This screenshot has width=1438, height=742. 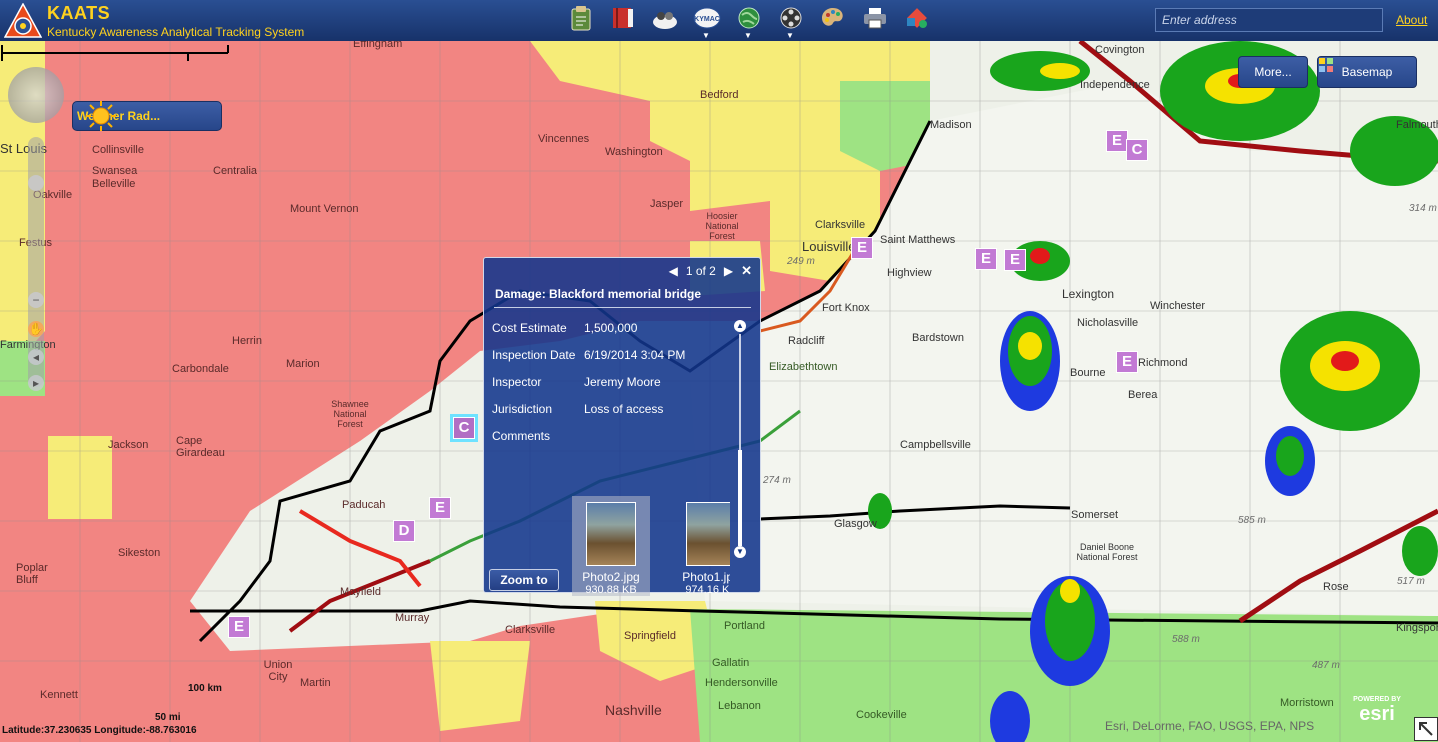 What do you see at coordinates (846, 308) in the screenshot?
I see `city-label: Fort Knox` at bounding box center [846, 308].